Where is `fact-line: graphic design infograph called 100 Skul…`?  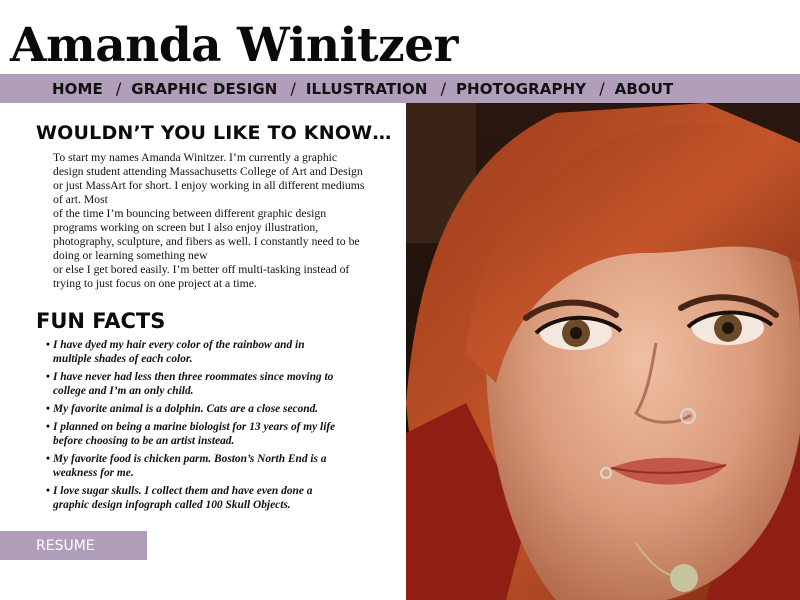 fact-line: graphic design infograph called 100 Skul… is located at coordinates (172, 505).